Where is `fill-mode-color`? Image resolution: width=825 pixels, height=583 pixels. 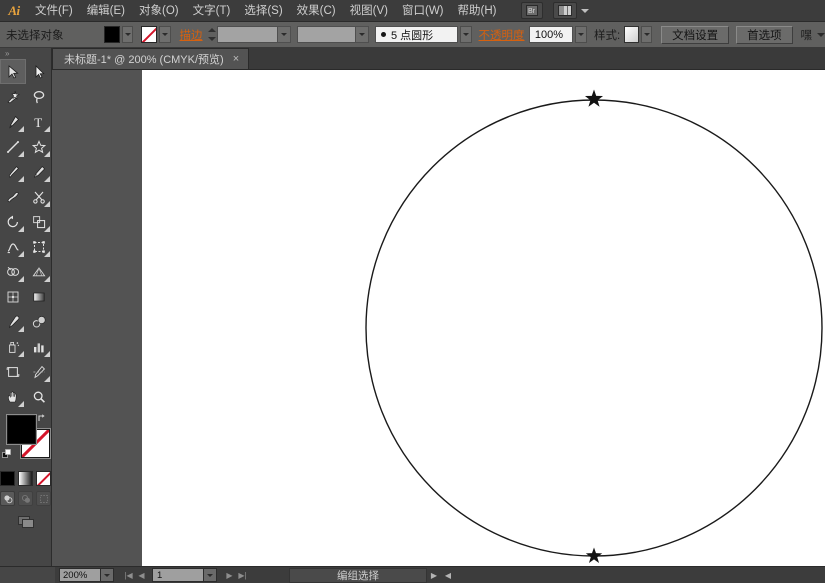
fill-mode-color is located at coordinates (7, 478).